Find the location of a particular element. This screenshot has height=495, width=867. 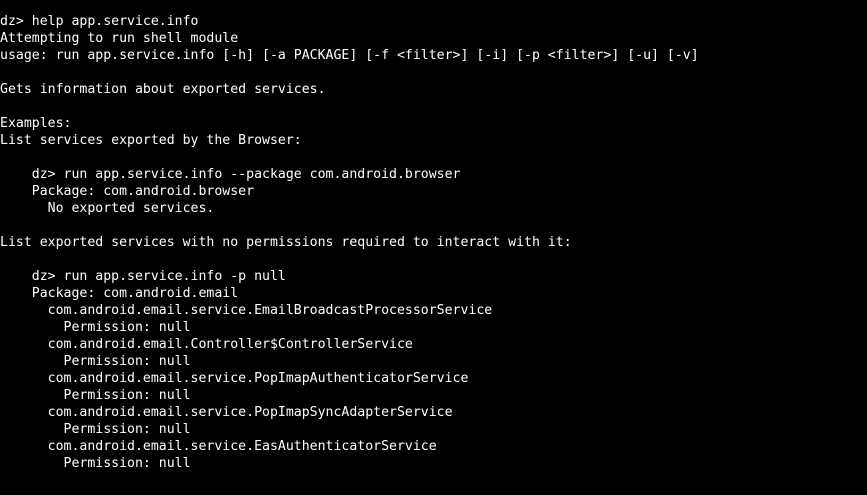

terminal-line: Package: com.android.browser is located at coordinates (127, 191).